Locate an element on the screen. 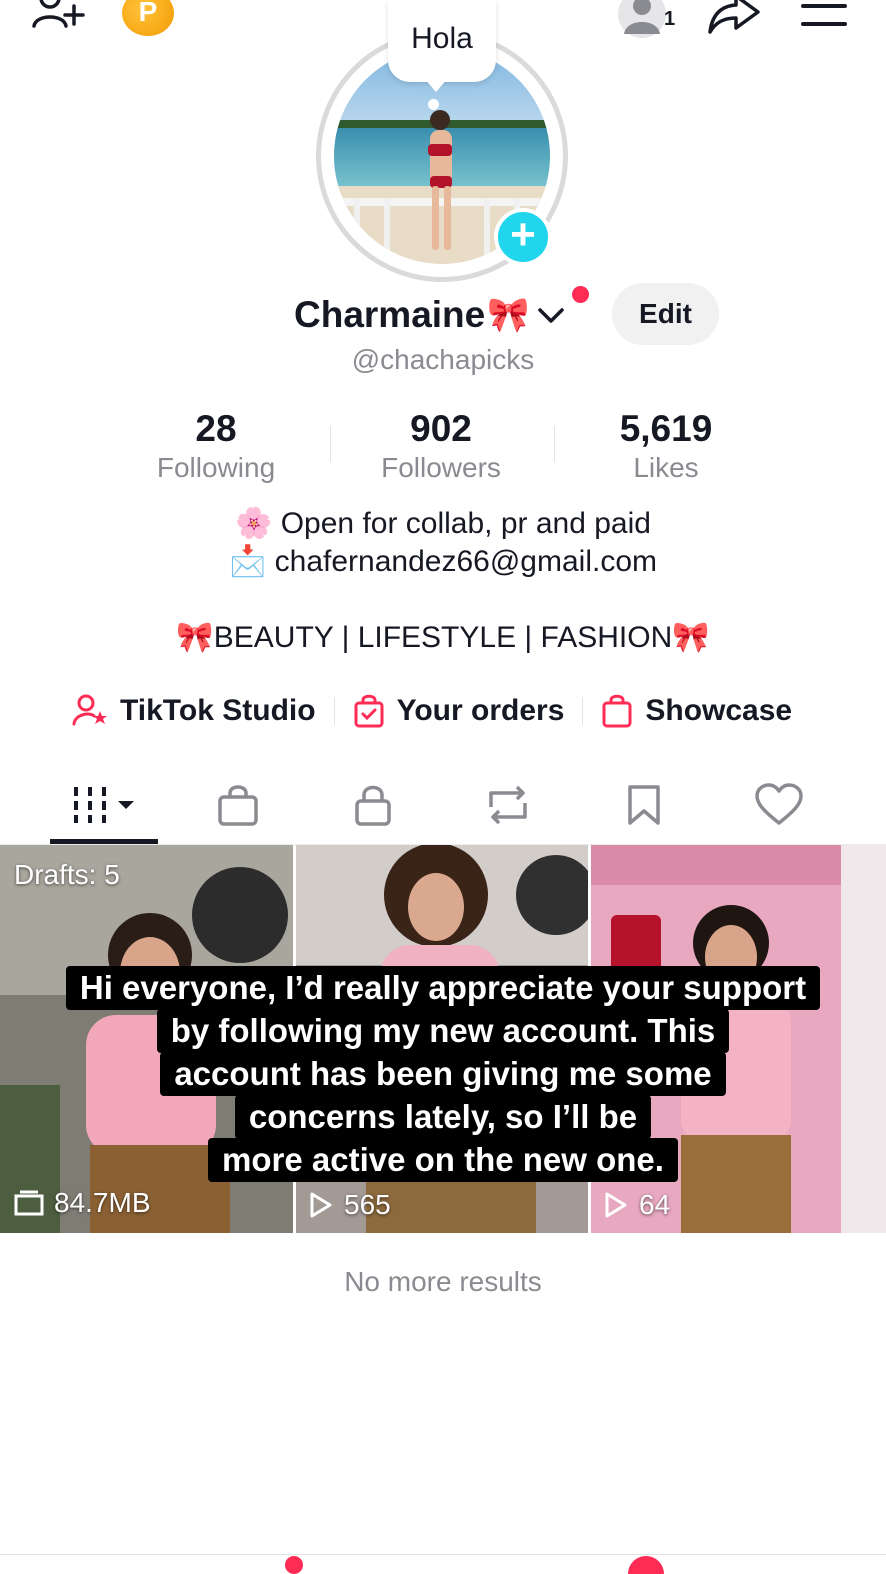 This screenshot has width=886, height=1574. no-more-results: No more results is located at coordinates (443, 1281).